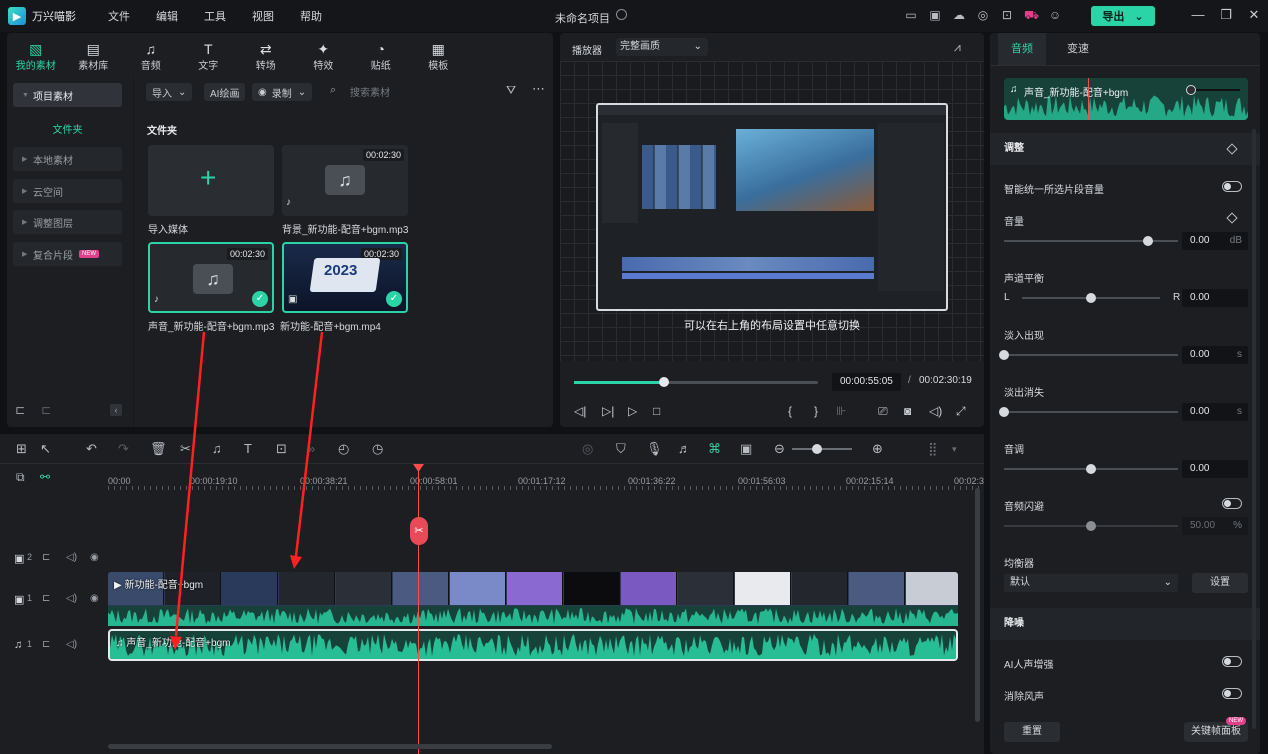  Describe the element at coordinates (46, 410) in the screenshot. I see `delete-folder-icon: ⊏` at that location.